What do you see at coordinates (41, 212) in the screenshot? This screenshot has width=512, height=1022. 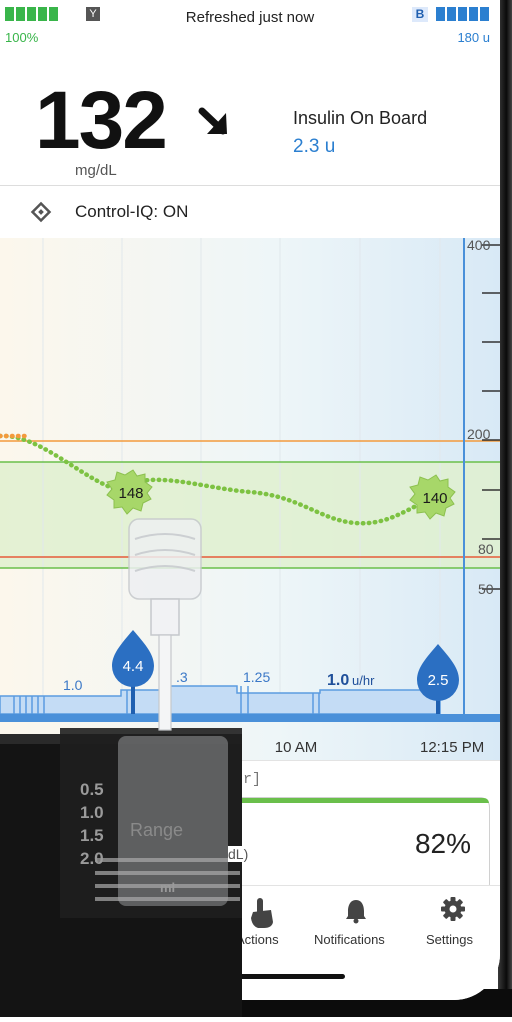 I see `diamond-icon` at bounding box center [41, 212].